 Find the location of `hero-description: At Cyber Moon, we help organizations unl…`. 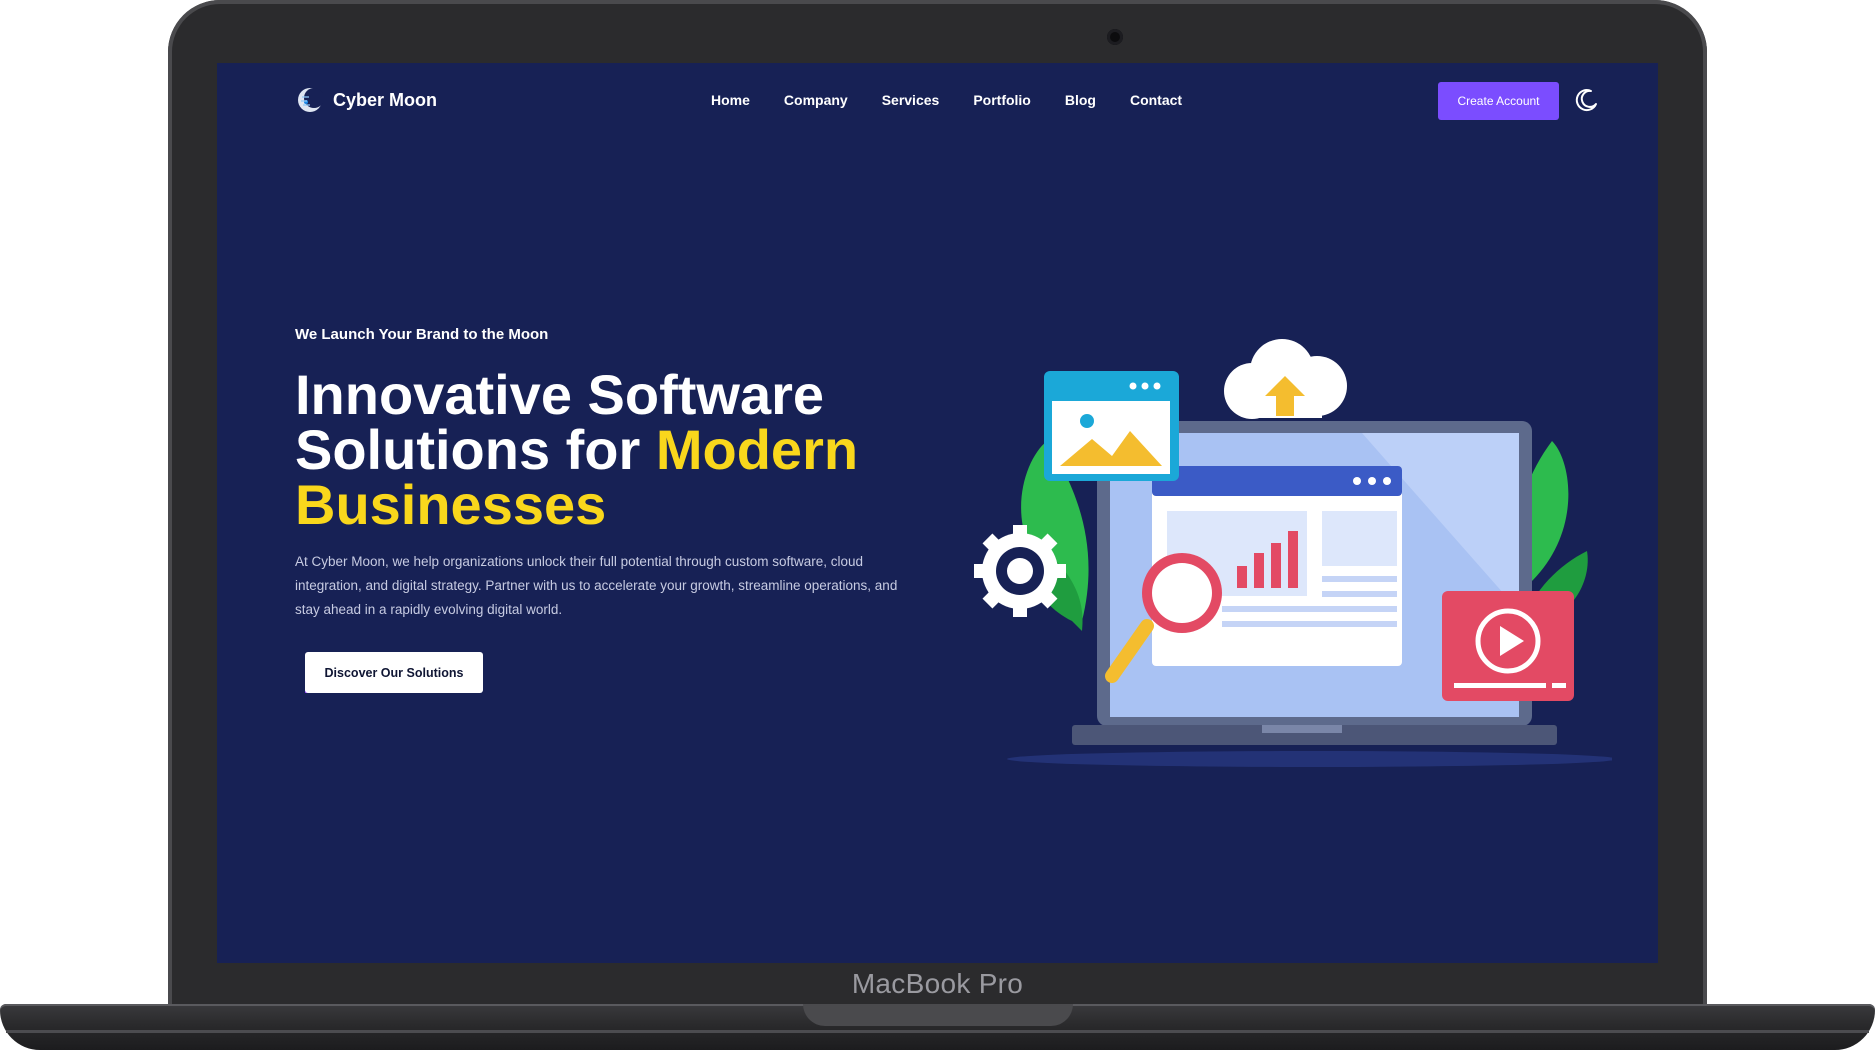

hero-description: At Cyber Moon, we help organizations unl… is located at coordinates (596, 585).